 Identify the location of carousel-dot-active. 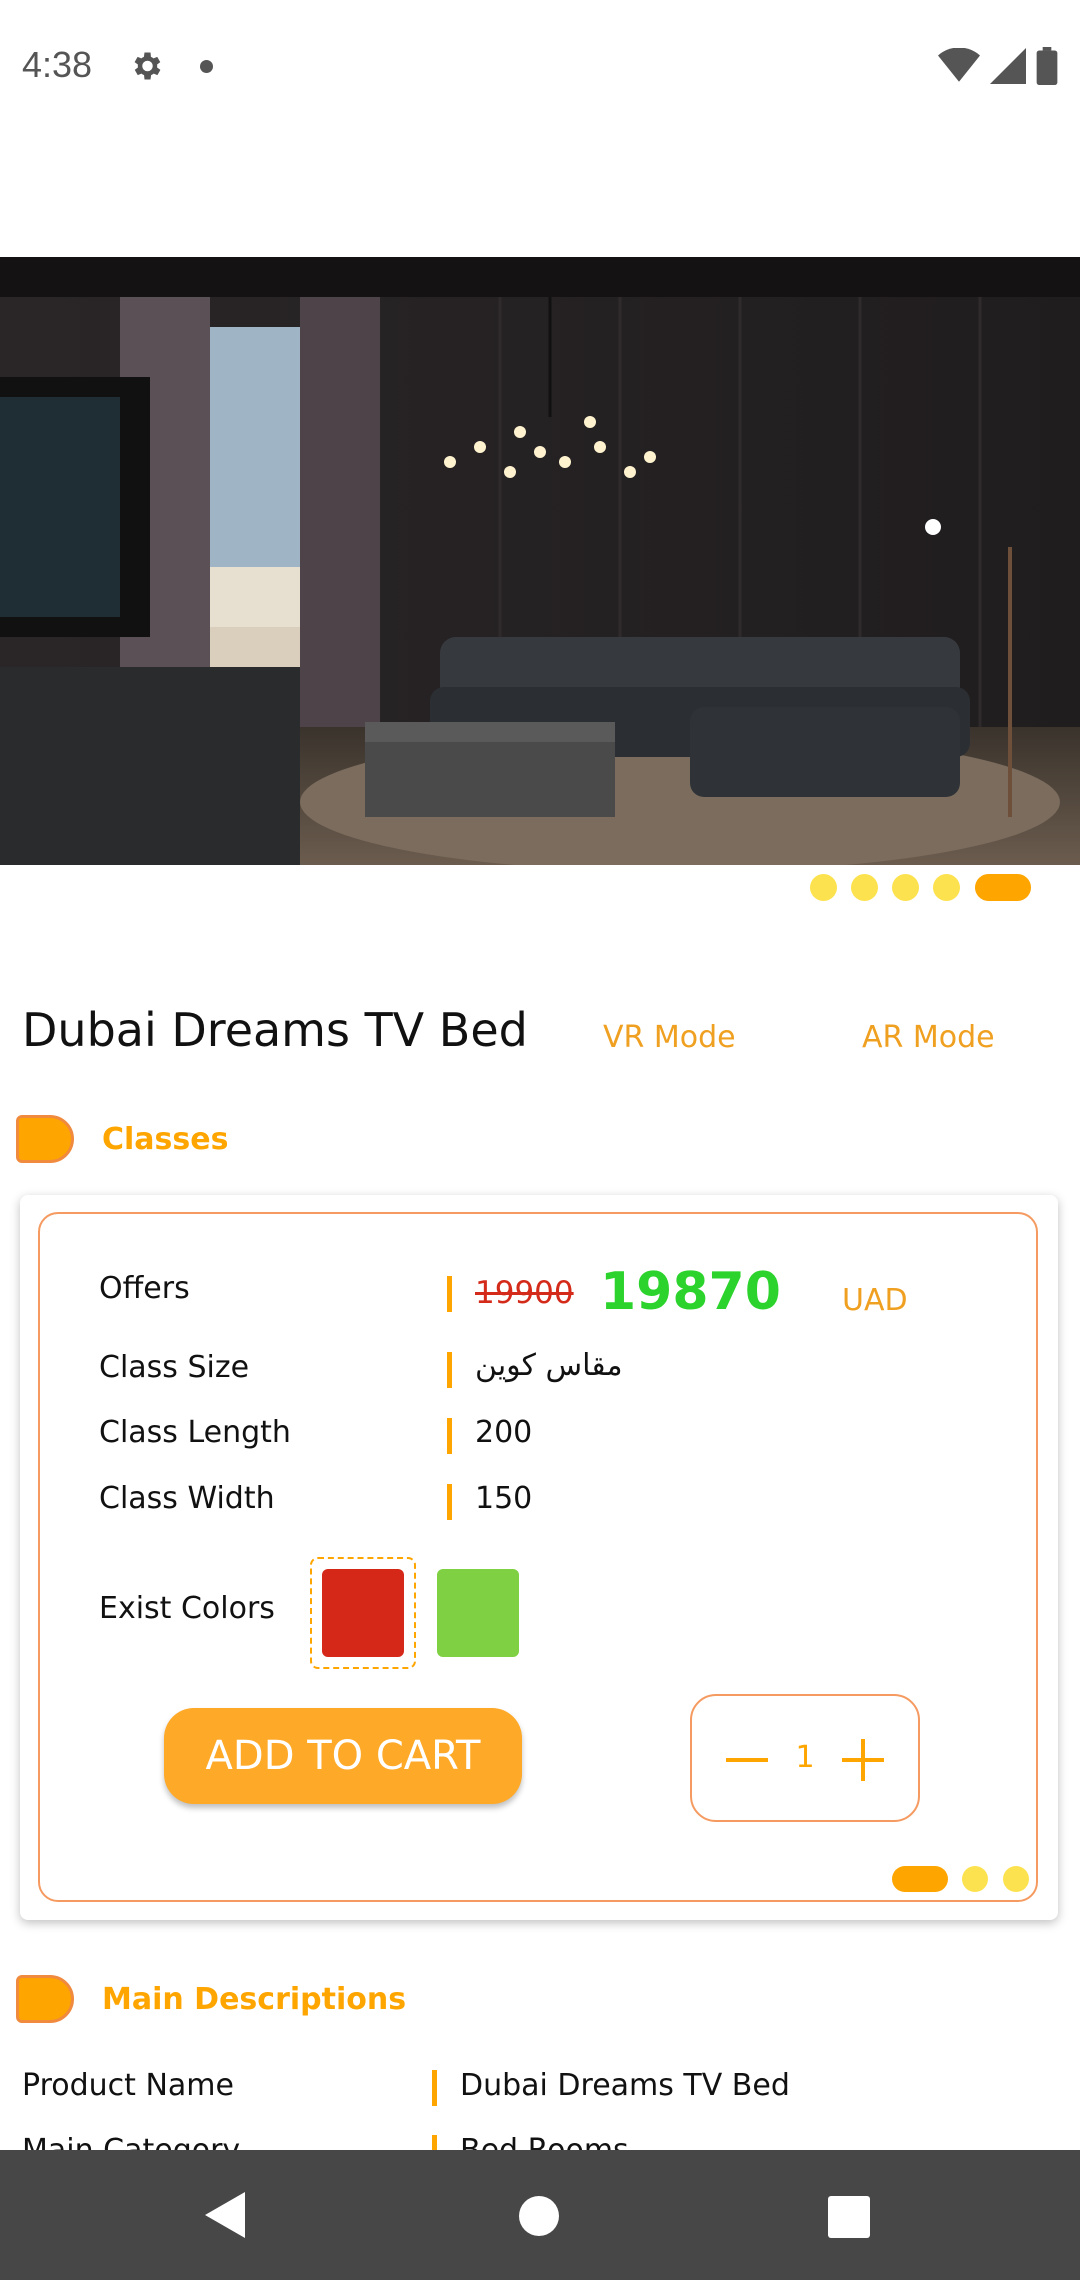
(1003, 887).